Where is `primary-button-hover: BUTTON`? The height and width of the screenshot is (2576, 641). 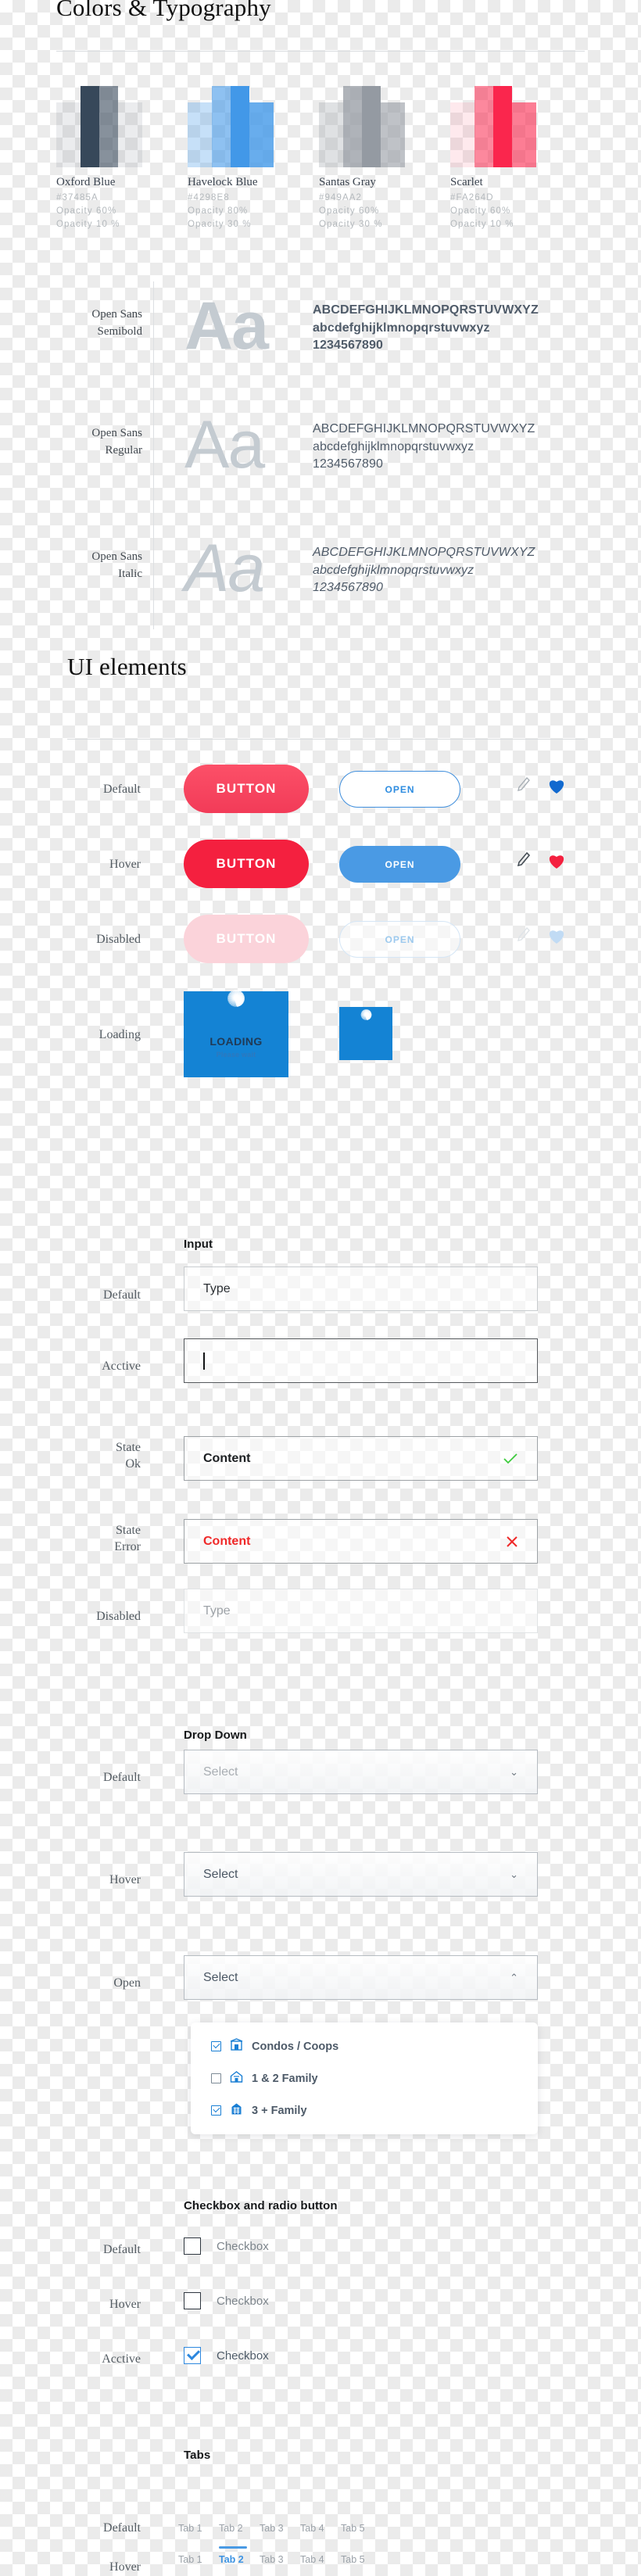 primary-button-hover: BUTTON is located at coordinates (246, 864).